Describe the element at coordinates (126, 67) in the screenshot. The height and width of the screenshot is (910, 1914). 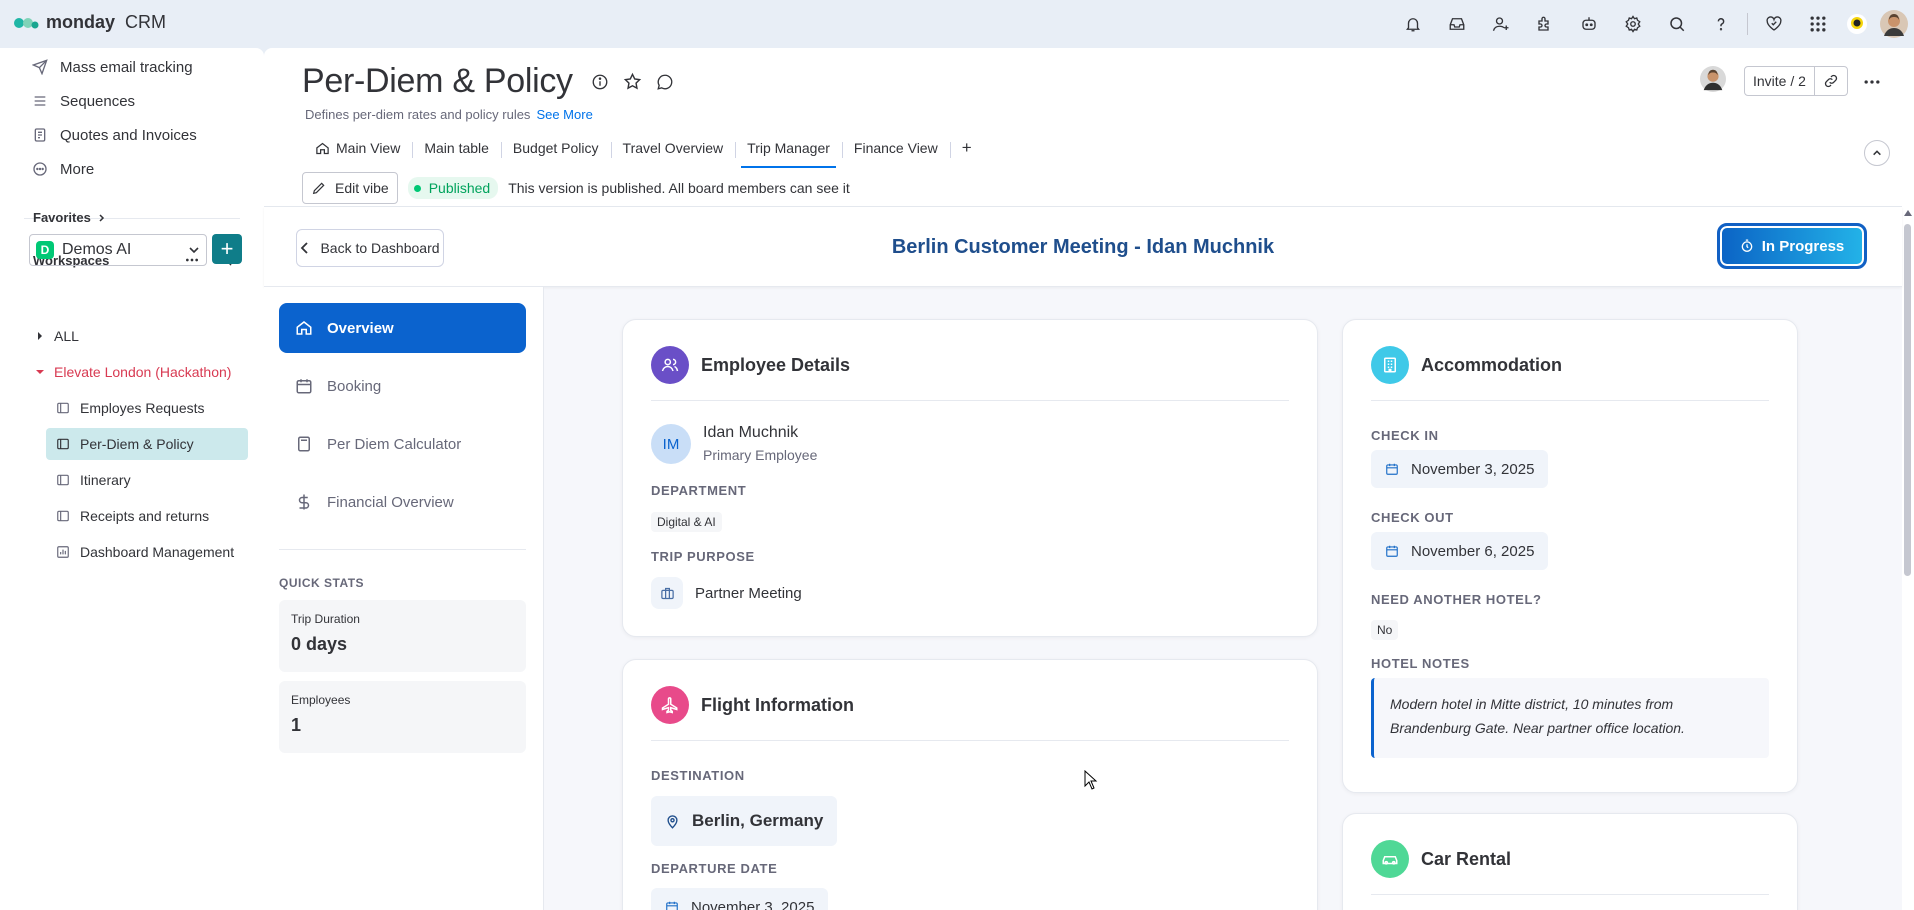
I see `sidebar-item-label: Mass email tracking` at that location.